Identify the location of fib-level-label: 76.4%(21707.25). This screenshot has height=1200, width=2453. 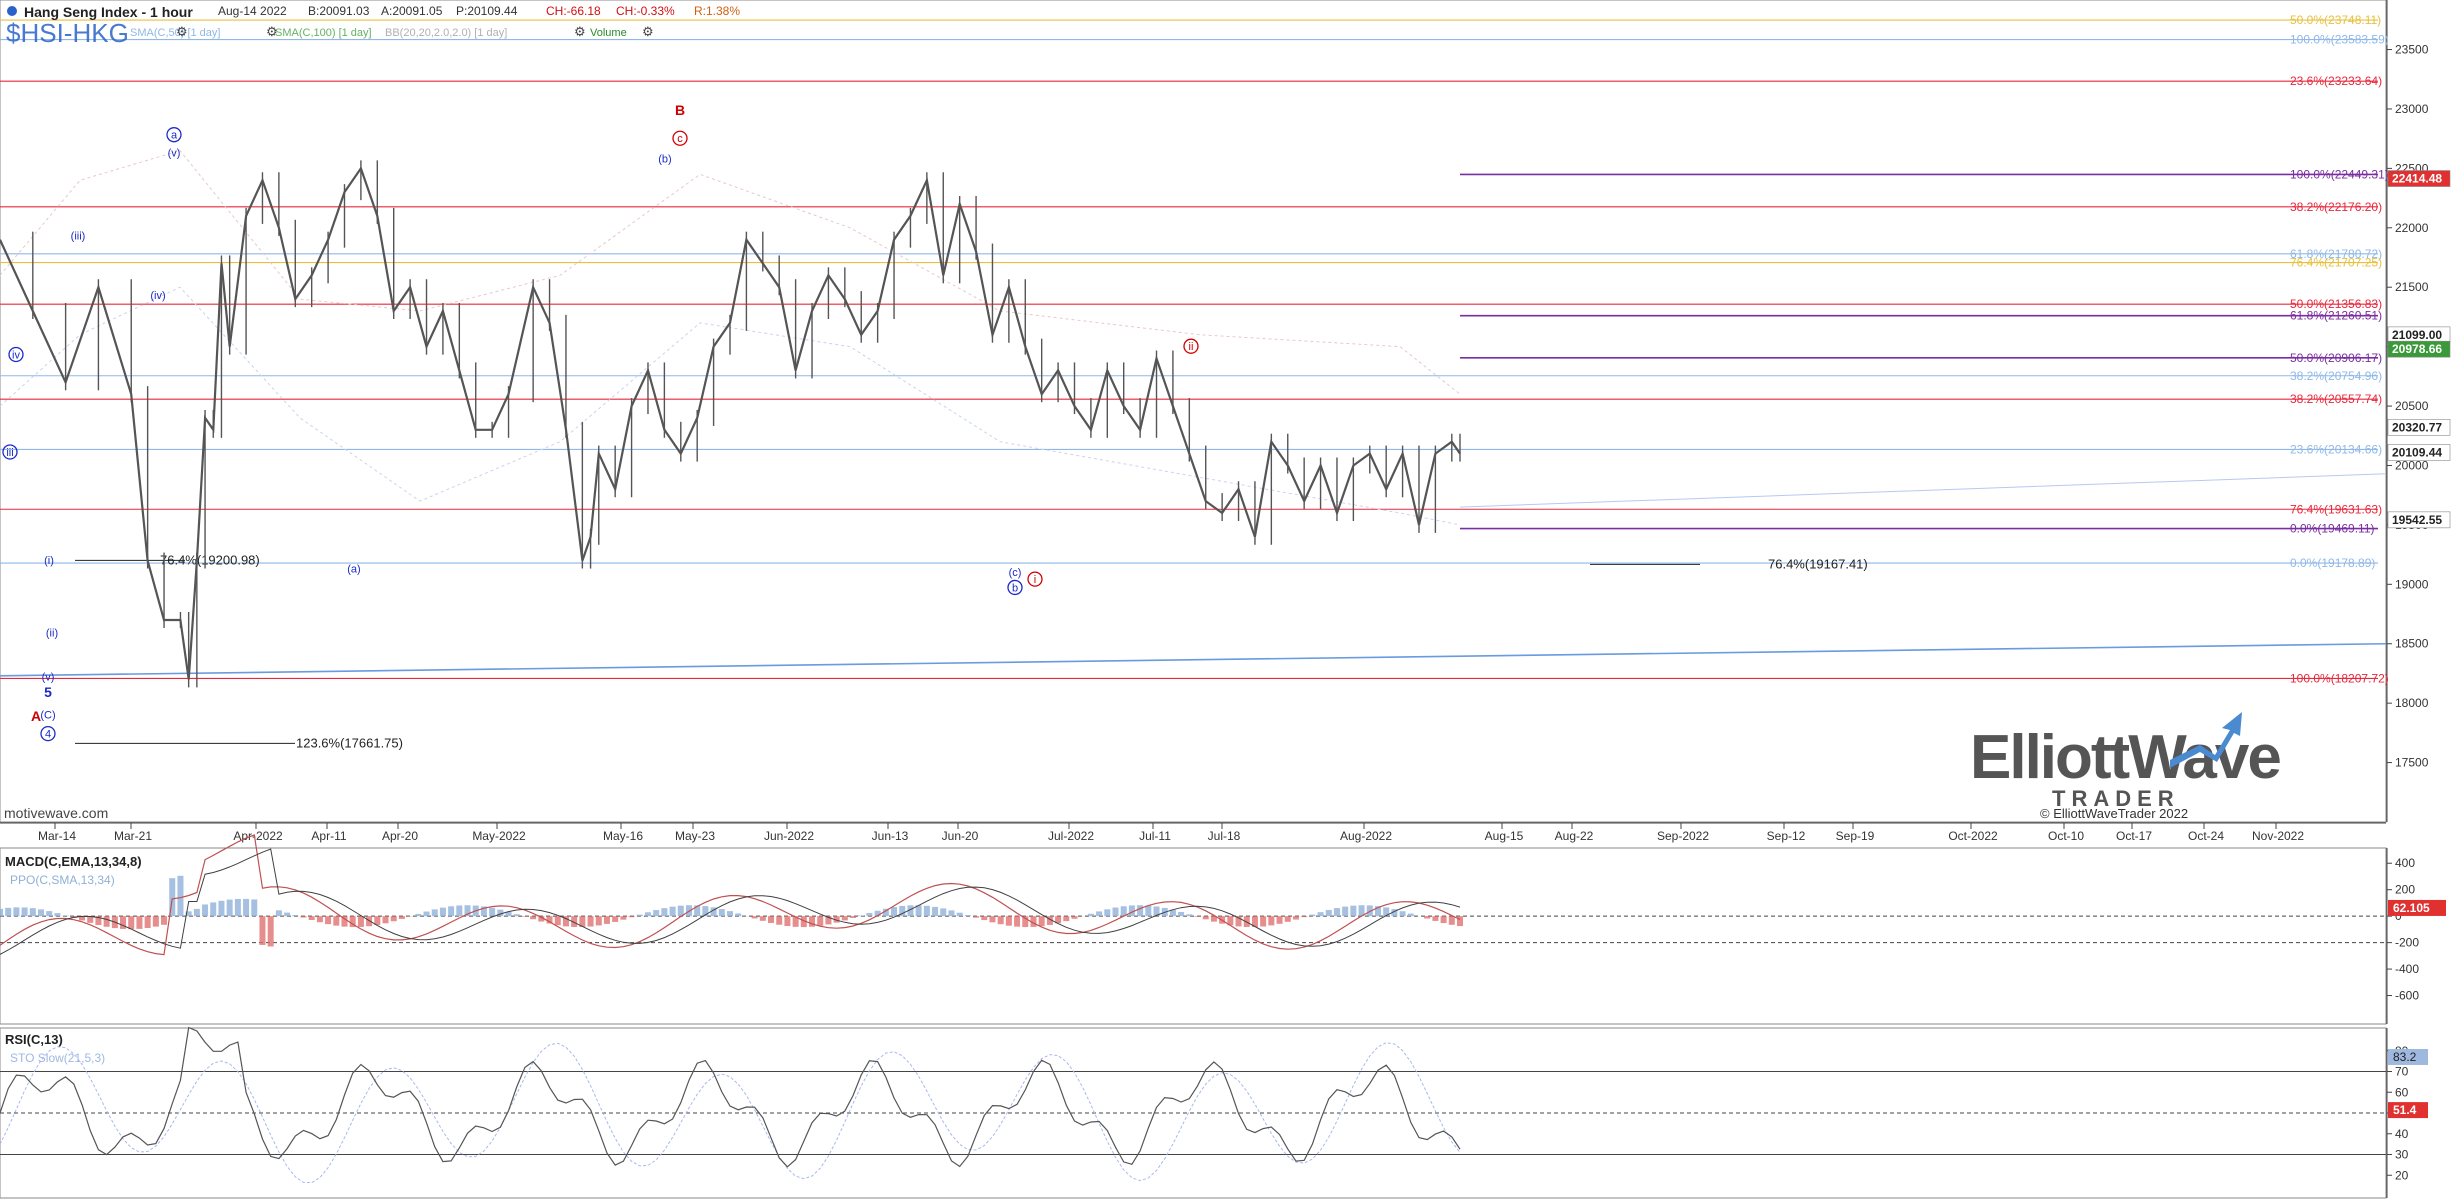
(2336, 263).